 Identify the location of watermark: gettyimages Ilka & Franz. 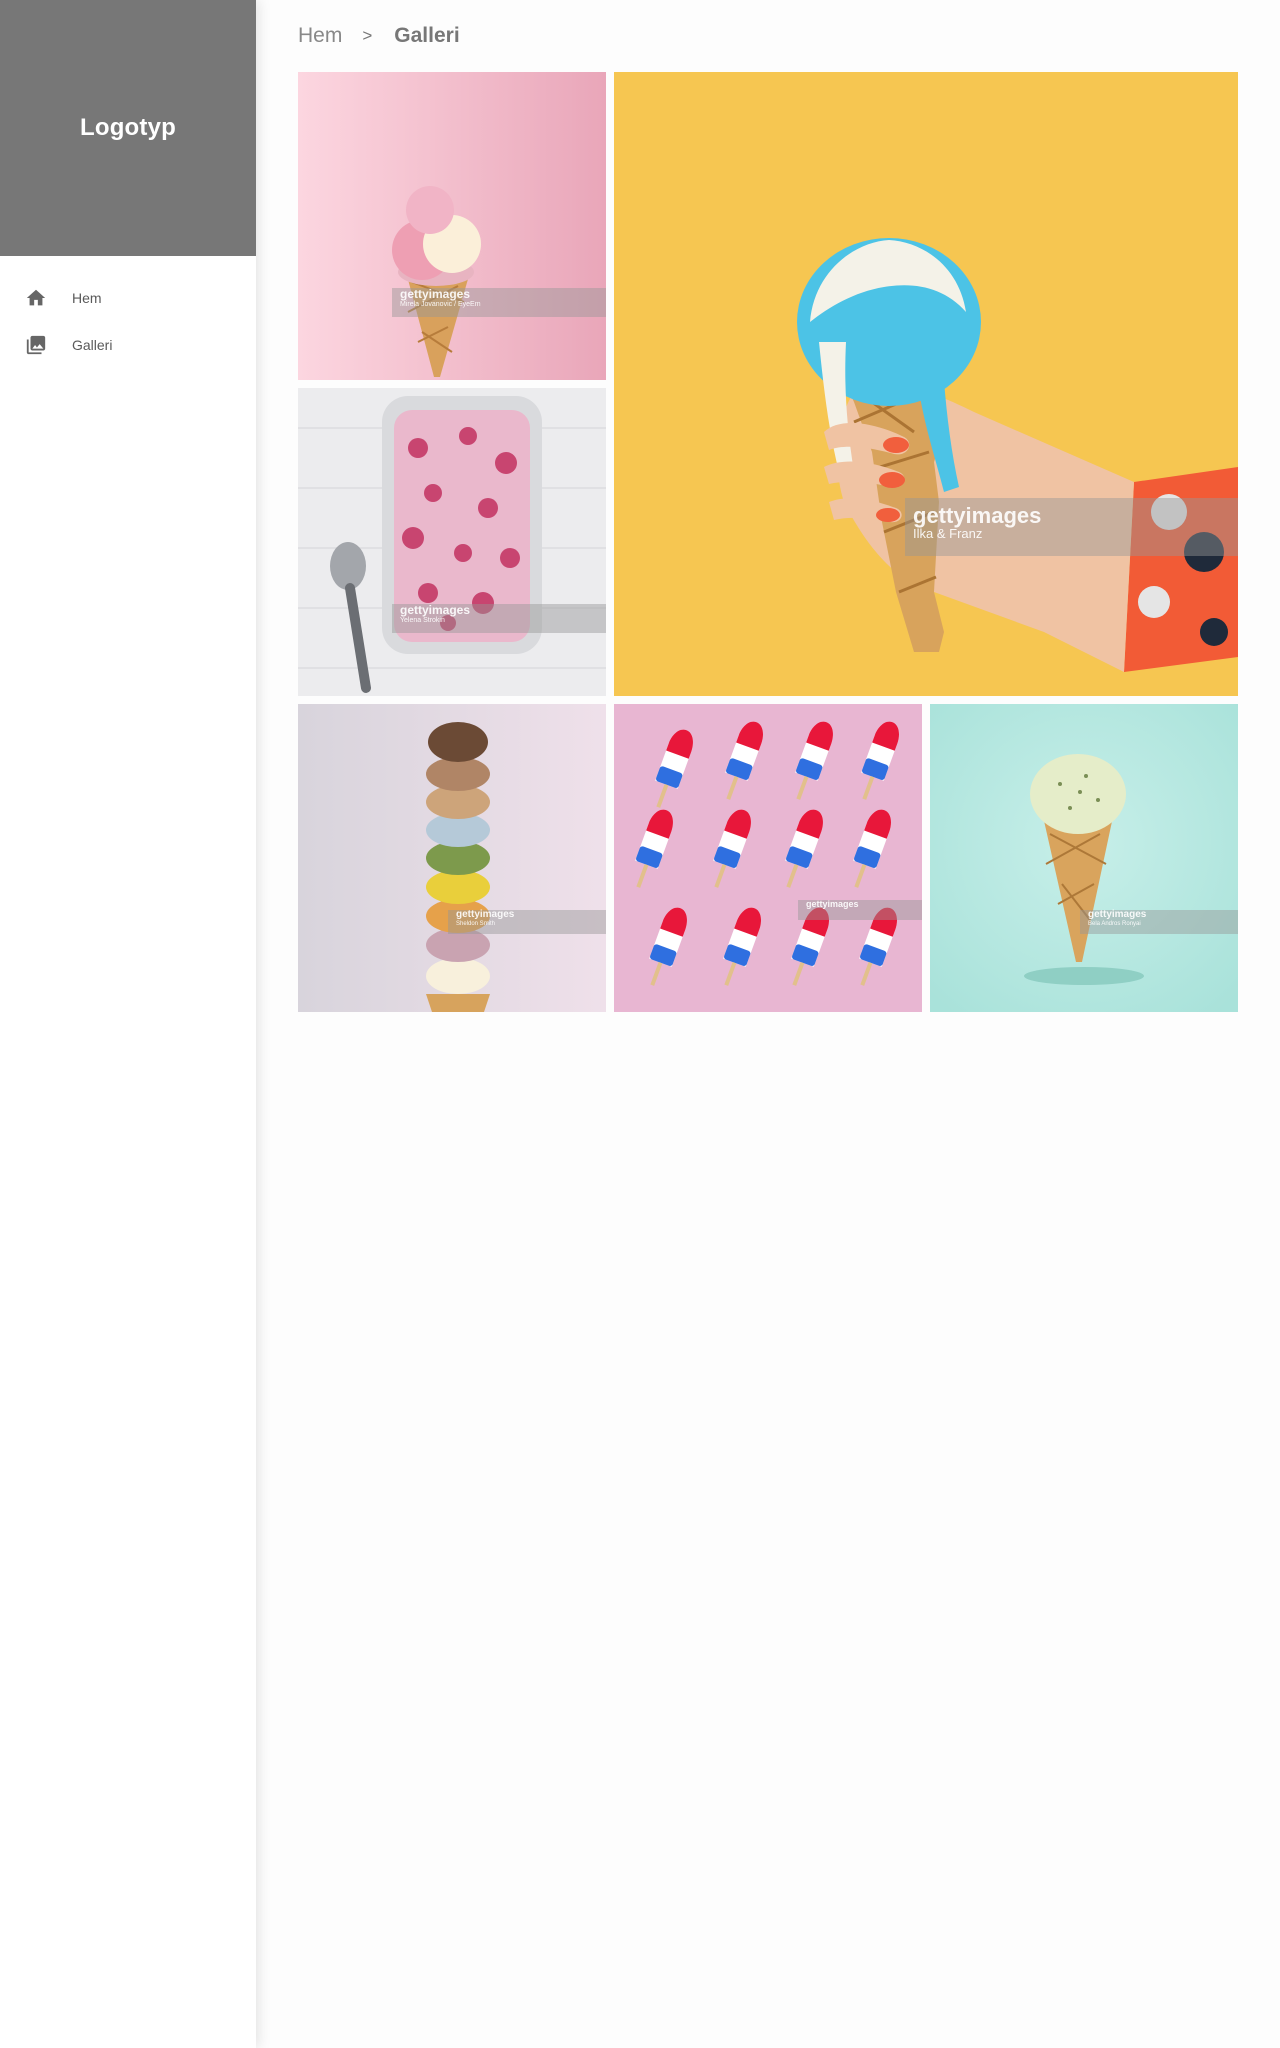
(1071, 527).